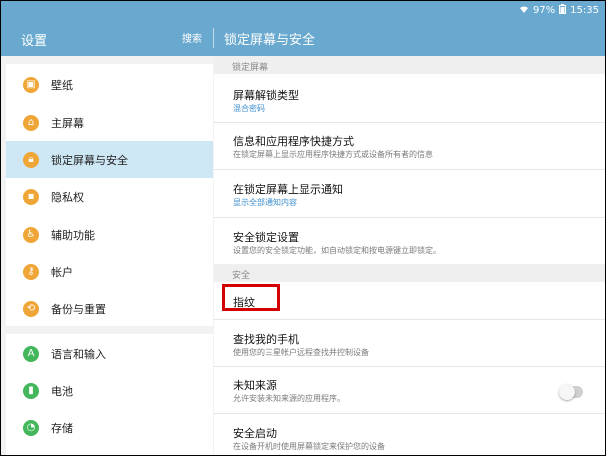 This screenshot has height=456, width=606. What do you see at coordinates (249, 108) in the screenshot?
I see `setting-subtitle: 混合密码` at bounding box center [249, 108].